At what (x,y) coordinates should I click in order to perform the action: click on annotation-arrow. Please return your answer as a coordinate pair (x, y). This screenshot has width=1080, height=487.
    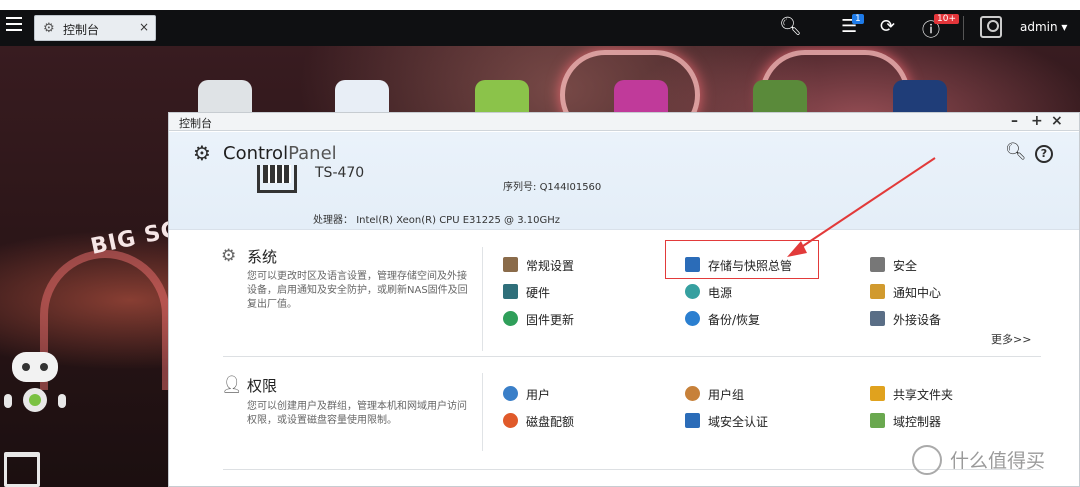
    Looking at the image, I should click on (861, 207).